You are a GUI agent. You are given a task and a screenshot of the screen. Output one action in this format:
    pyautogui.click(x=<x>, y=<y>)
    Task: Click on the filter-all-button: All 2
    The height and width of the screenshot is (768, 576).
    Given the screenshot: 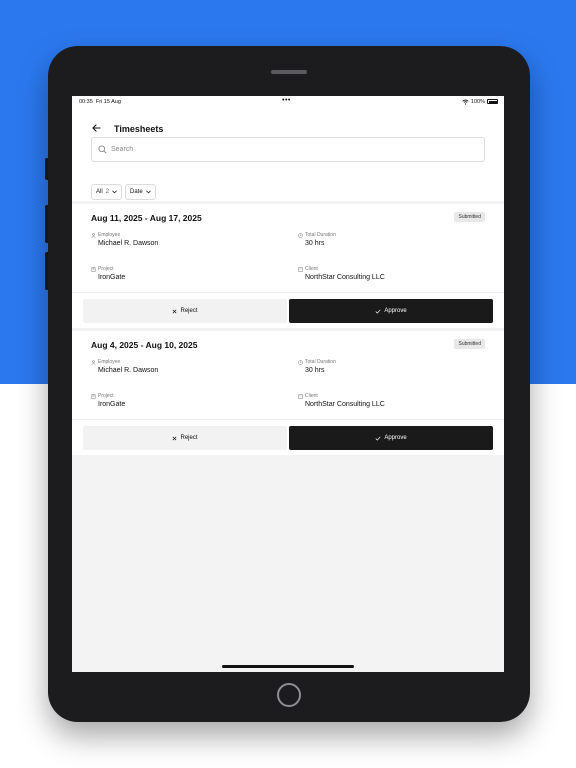 What is the action you would take?
    pyautogui.click(x=107, y=192)
    